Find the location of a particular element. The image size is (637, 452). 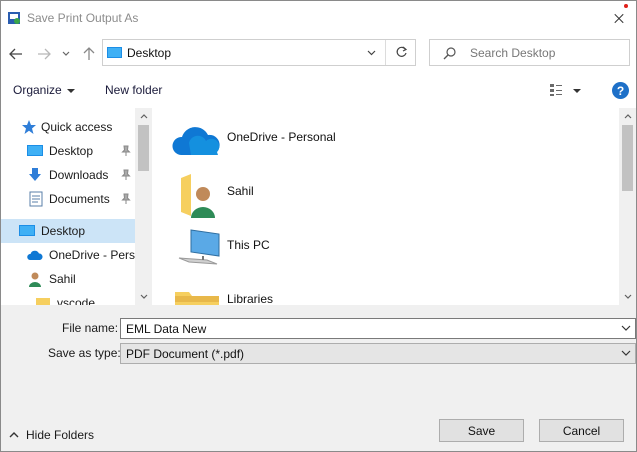

documents-icon is located at coordinates (36, 199).